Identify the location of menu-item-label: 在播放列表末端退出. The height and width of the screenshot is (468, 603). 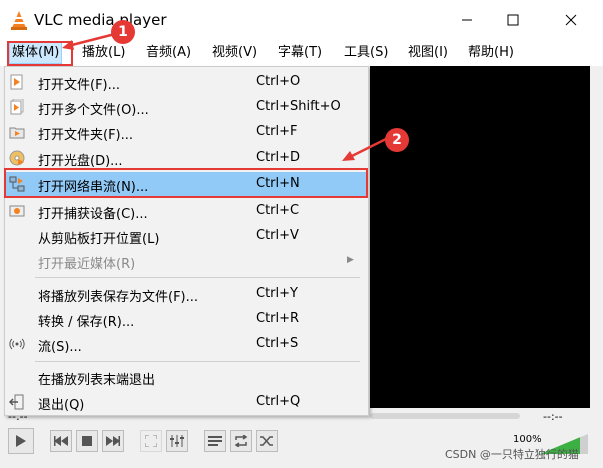
(97, 380).